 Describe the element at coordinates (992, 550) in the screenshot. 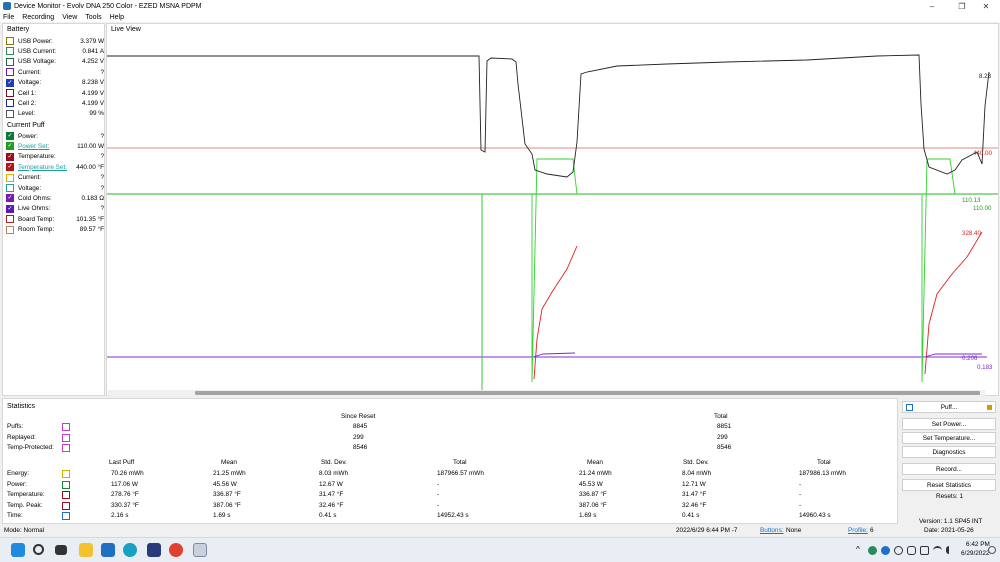

I see `notifications-icon` at that location.